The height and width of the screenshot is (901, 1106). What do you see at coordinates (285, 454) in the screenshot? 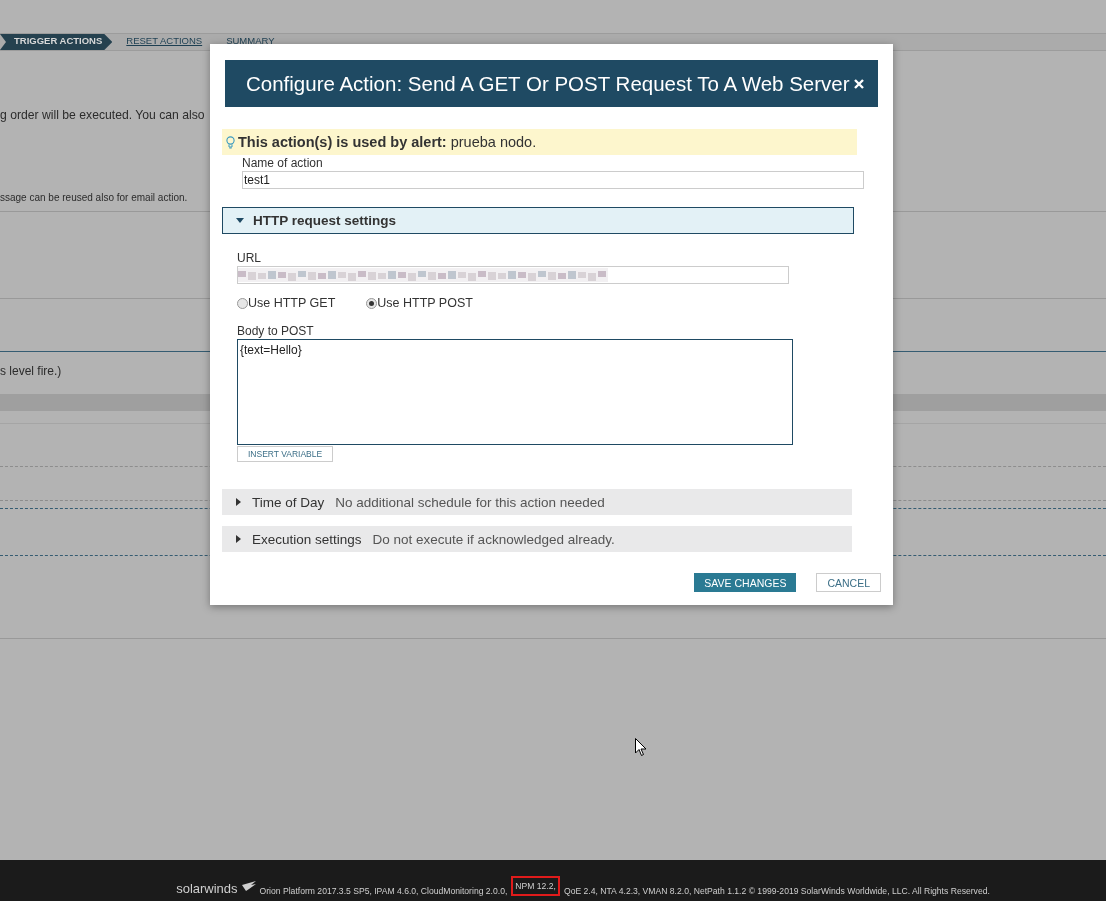
I see `insert-variable-button: INSERT VARIABLE` at bounding box center [285, 454].